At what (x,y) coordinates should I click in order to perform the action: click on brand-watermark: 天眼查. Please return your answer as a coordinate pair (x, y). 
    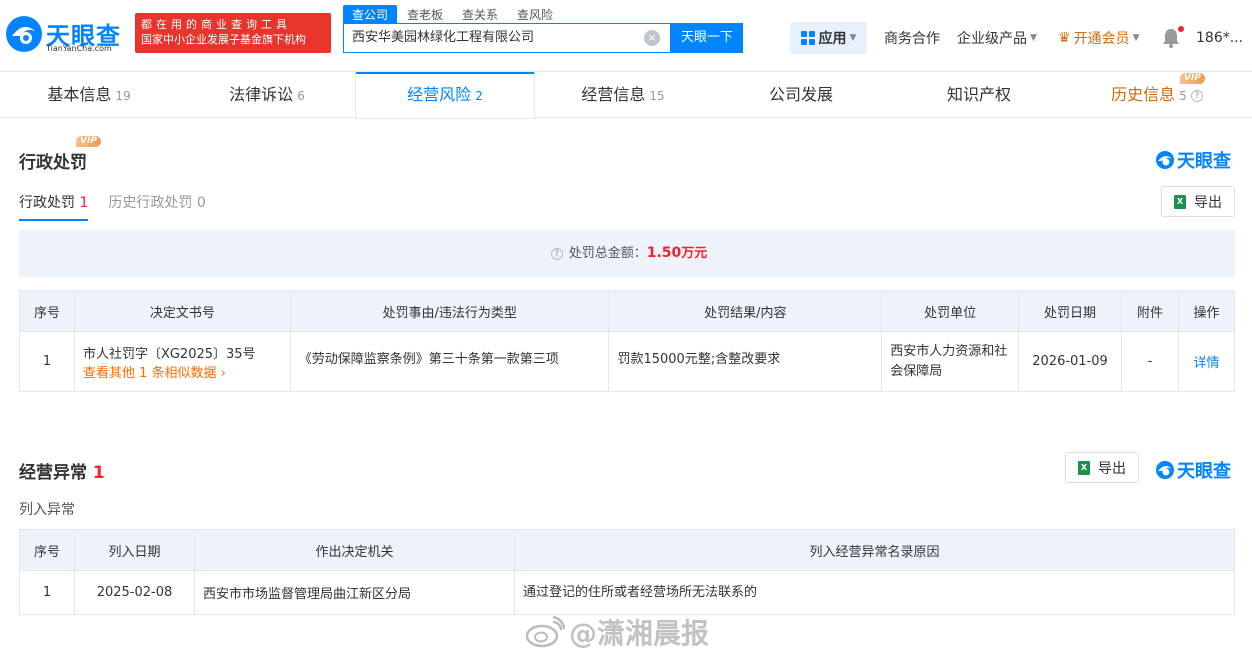
    Looking at the image, I should click on (1193, 470).